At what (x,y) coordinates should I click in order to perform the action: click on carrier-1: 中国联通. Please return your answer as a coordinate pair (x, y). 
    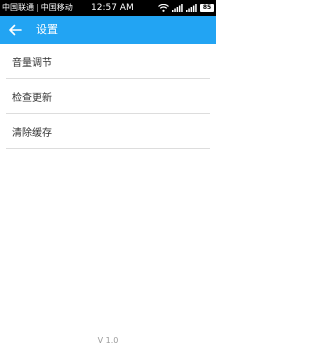
    Looking at the image, I should click on (18, 7).